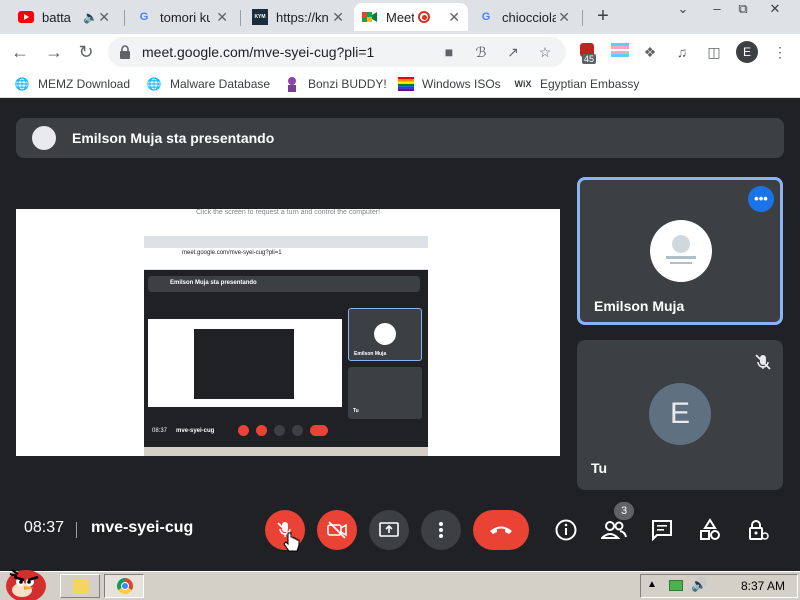 The height and width of the screenshot is (600, 800). I want to click on bookmark-memz: 🌐 MEMZ Download, so click(72, 84).